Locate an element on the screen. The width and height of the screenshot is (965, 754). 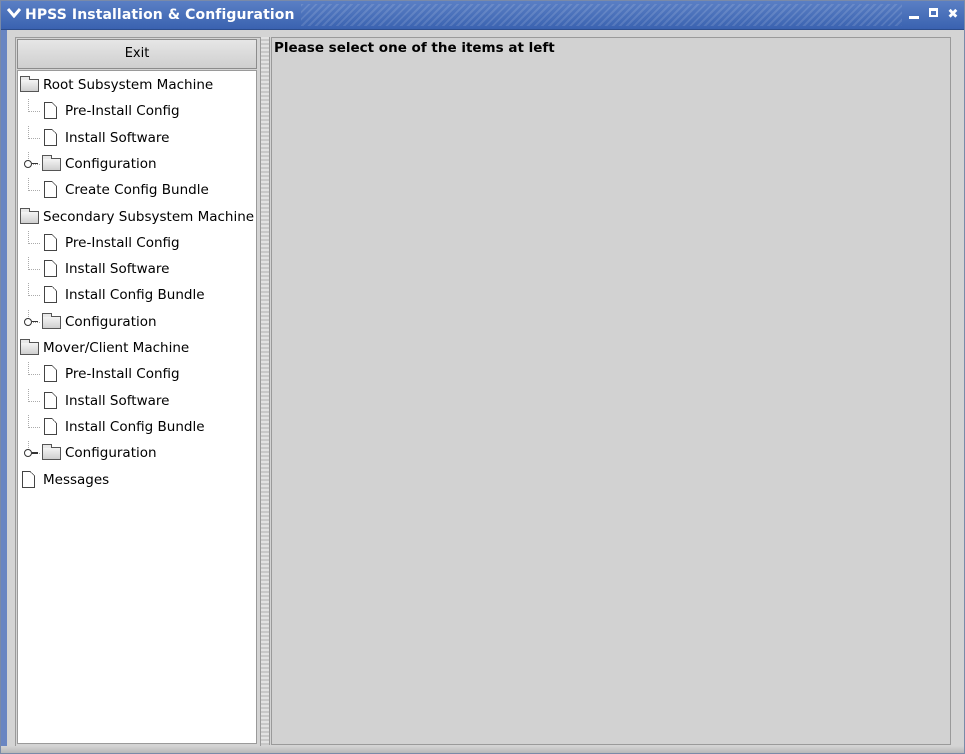
tree-item: Messages is located at coordinates (137, 480).